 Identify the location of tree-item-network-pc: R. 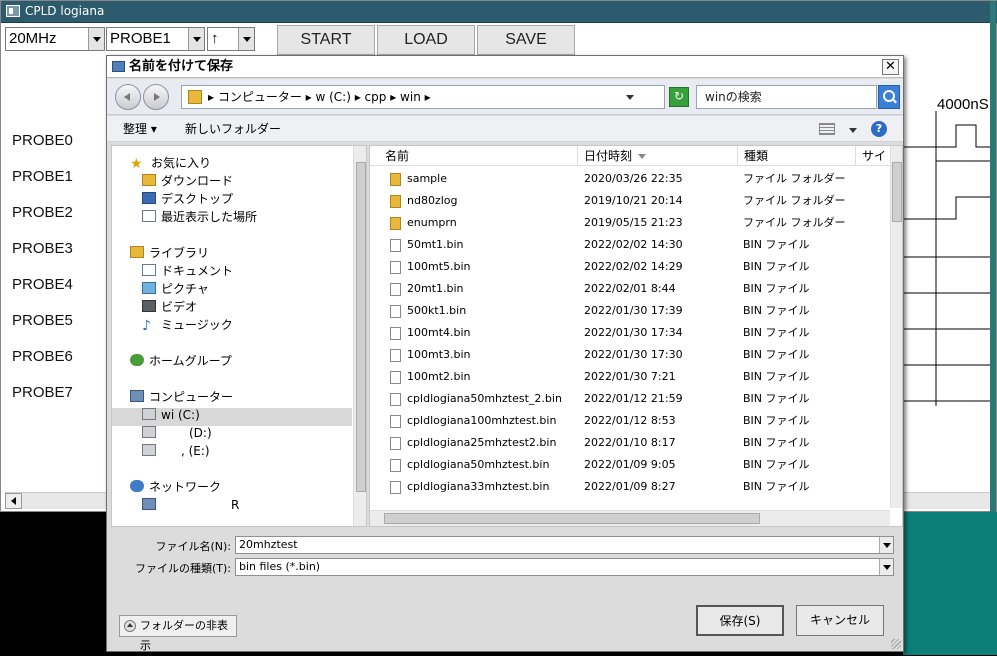
(190, 505).